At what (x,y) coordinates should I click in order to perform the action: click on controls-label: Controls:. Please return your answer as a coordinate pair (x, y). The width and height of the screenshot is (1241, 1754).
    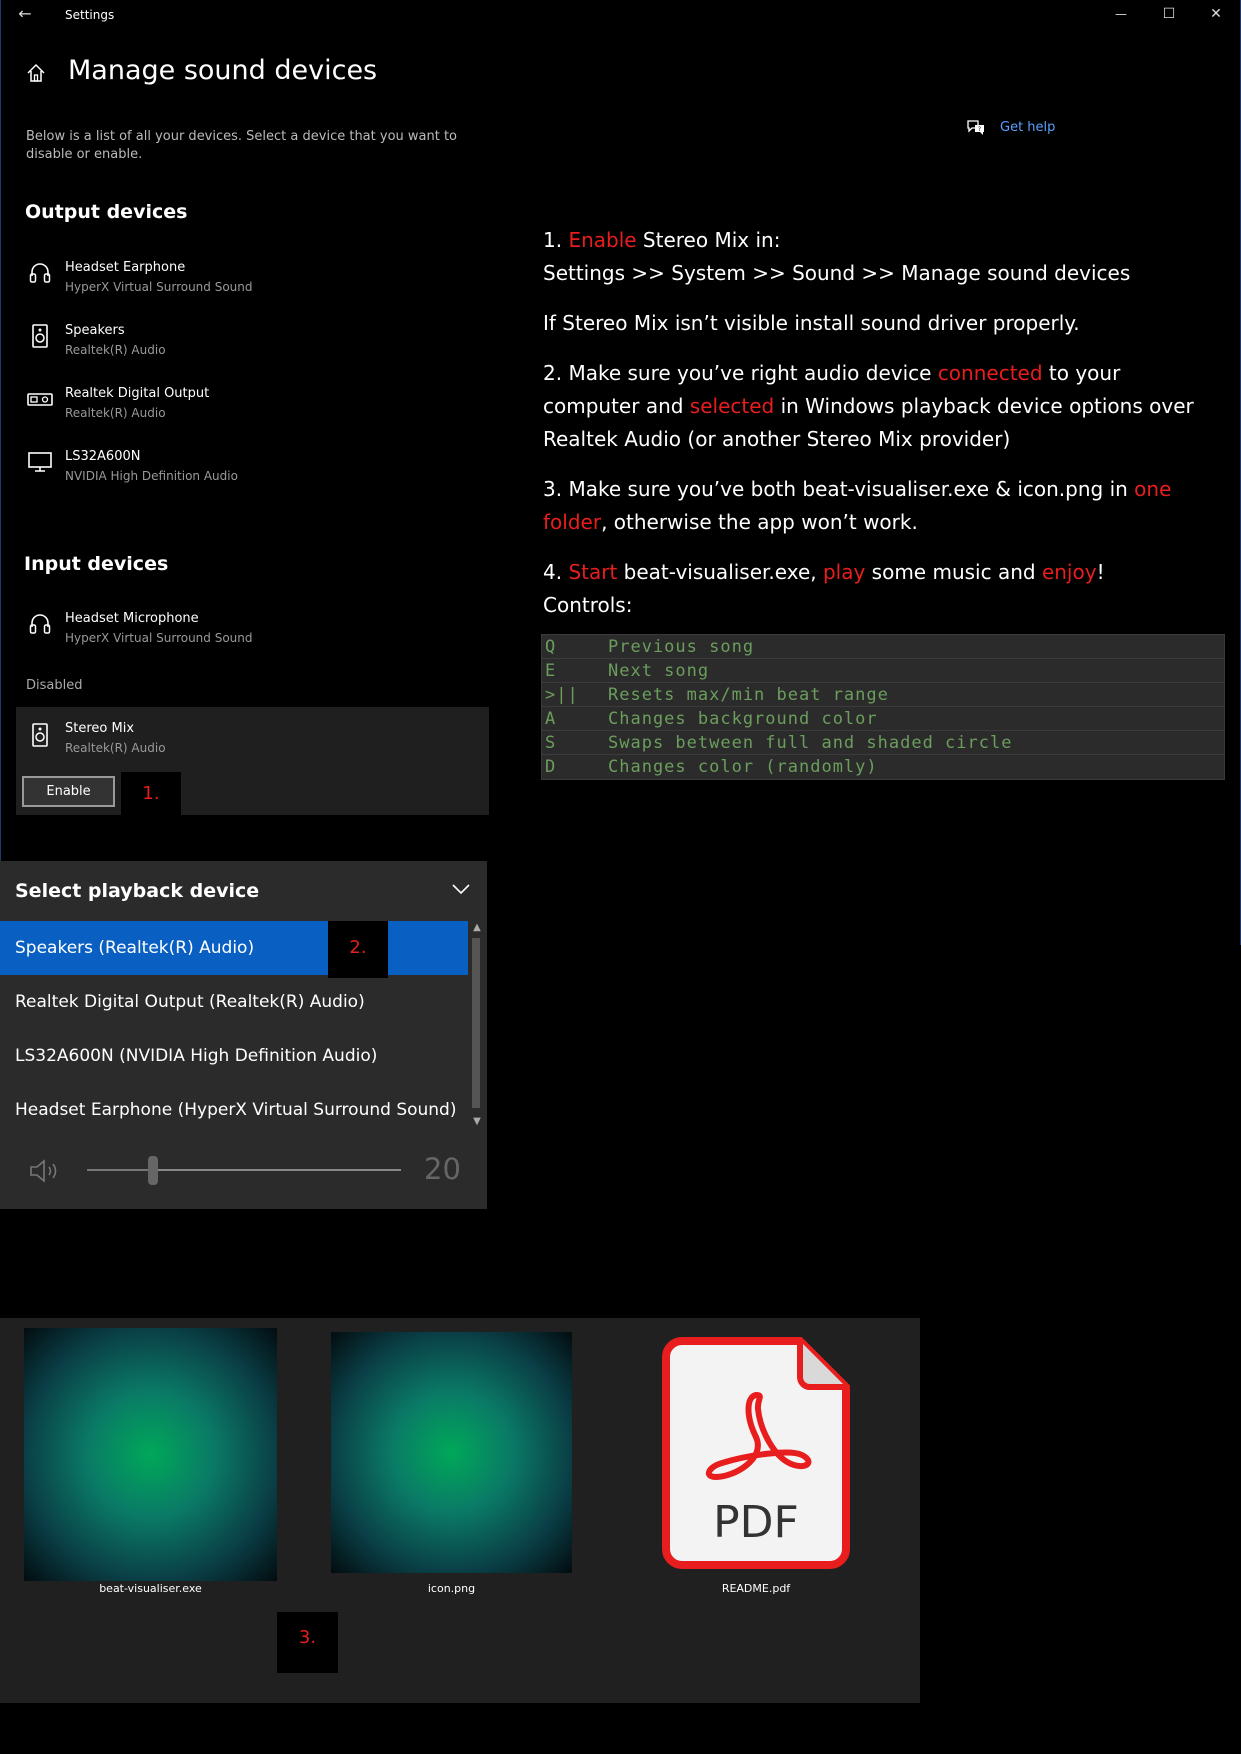
    Looking at the image, I should click on (588, 605).